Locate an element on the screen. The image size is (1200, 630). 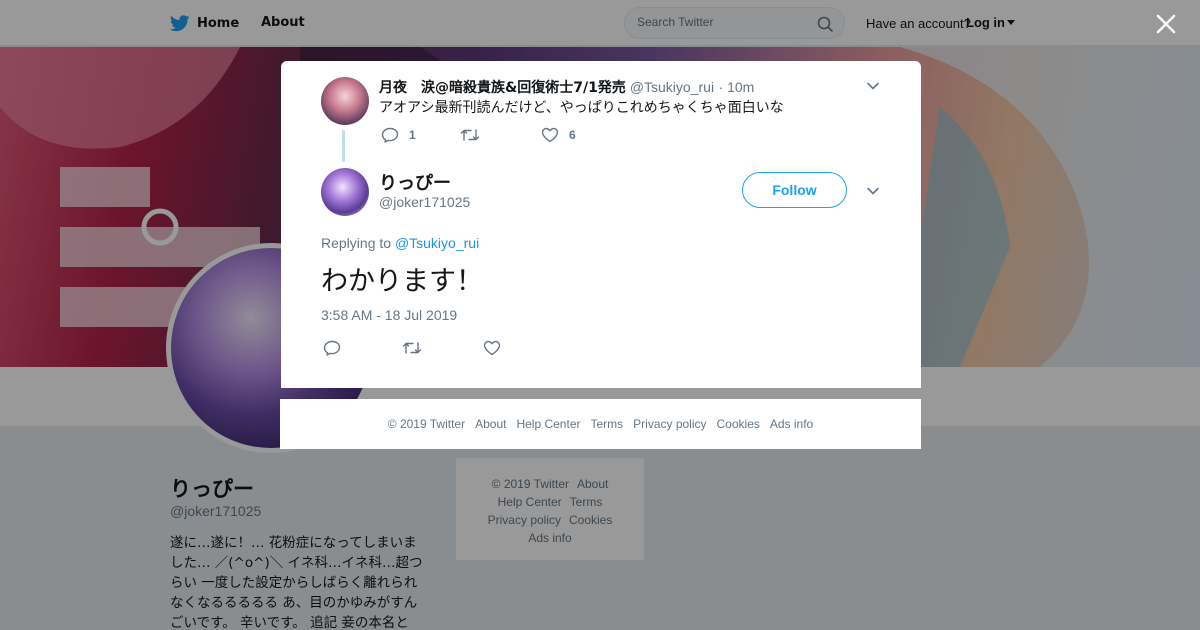
parent-tweet-text: アオアシ最新刊読んだけど、やっぱりこれめちゃくちゃ面白いな is located at coordinates (581, 108).